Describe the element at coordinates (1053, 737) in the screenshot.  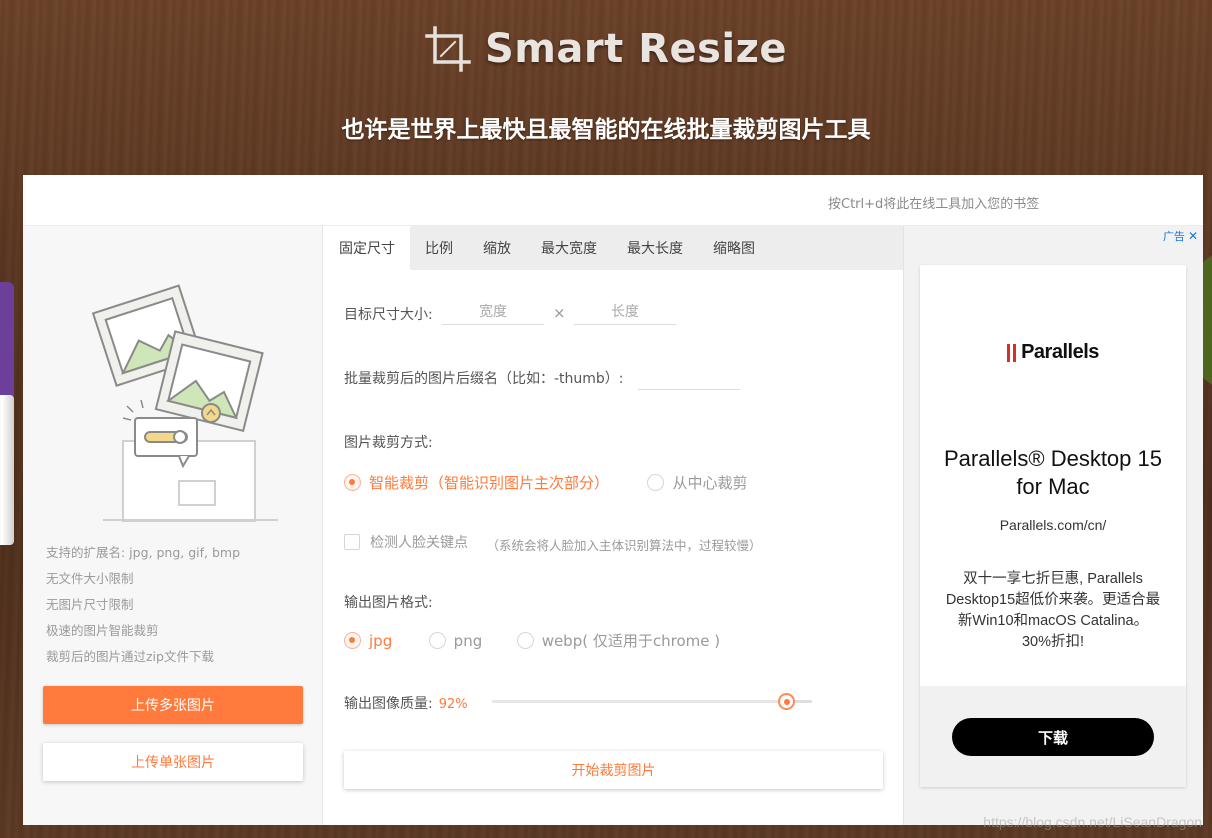
I see `ad-download-button: 下载` at that location.